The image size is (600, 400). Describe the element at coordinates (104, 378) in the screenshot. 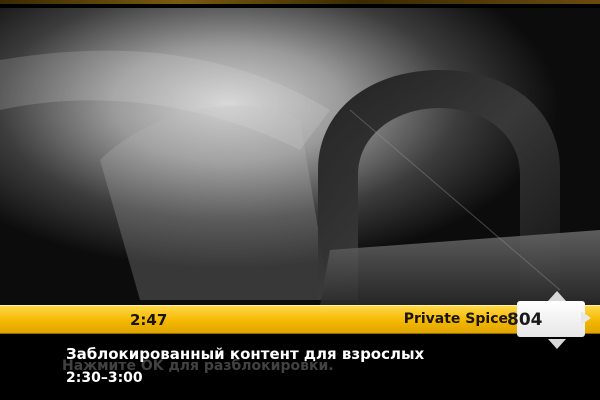

I see `program-time: 2:30–3:00` at that location.